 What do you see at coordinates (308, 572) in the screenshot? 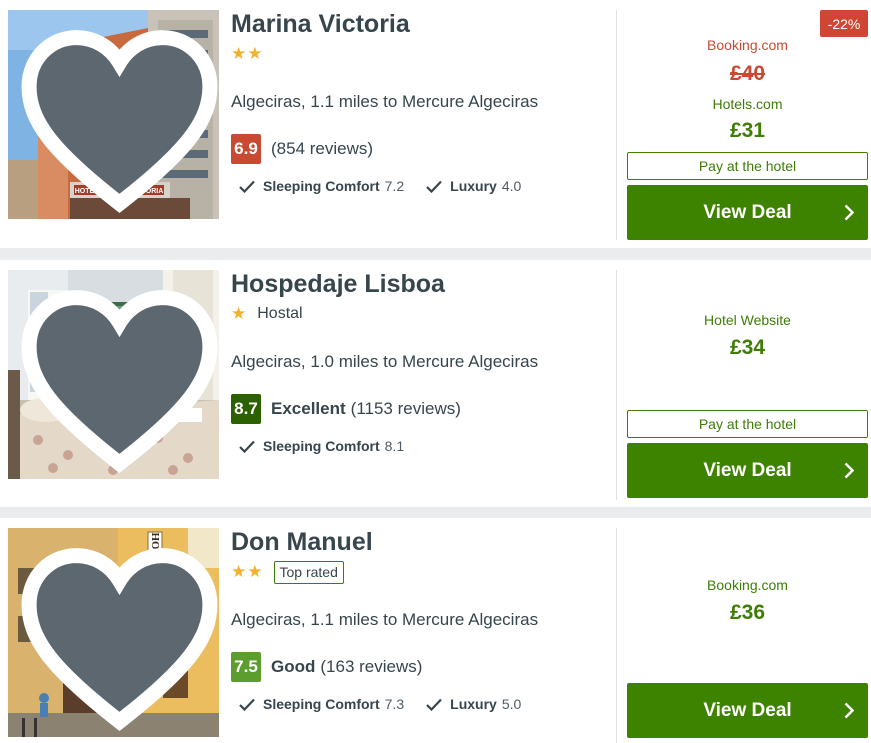
I see `top-rated-badge: Top rated` at bounding box center [308, 572].